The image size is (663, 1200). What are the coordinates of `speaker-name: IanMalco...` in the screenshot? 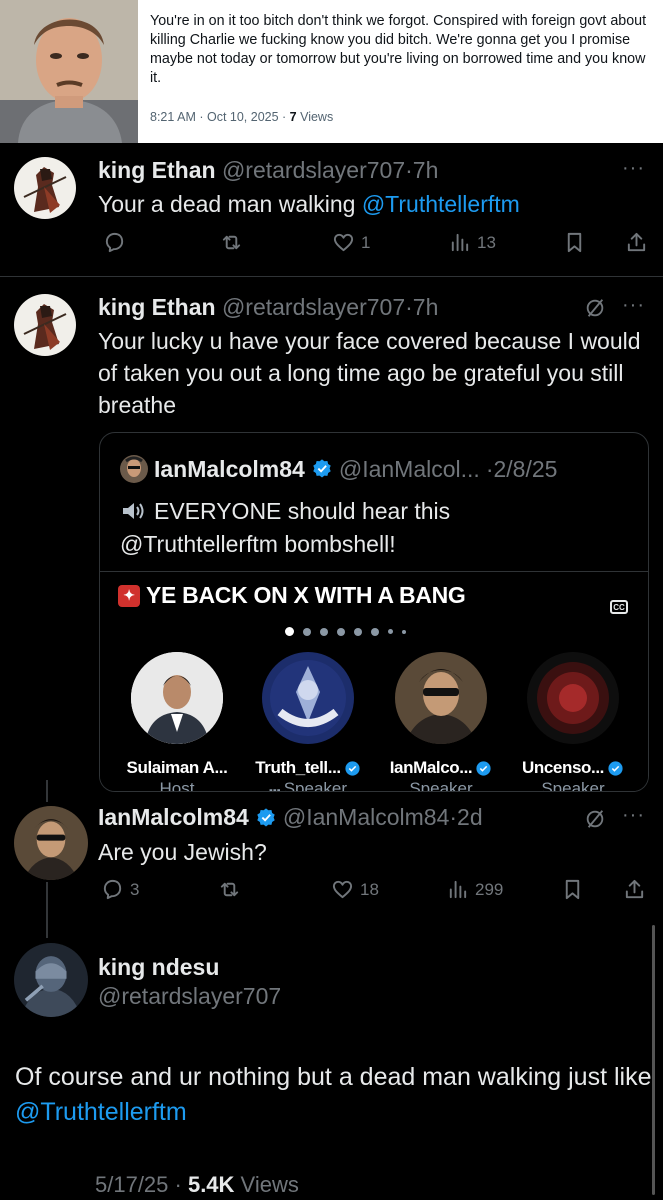 It's located at (441, 768).